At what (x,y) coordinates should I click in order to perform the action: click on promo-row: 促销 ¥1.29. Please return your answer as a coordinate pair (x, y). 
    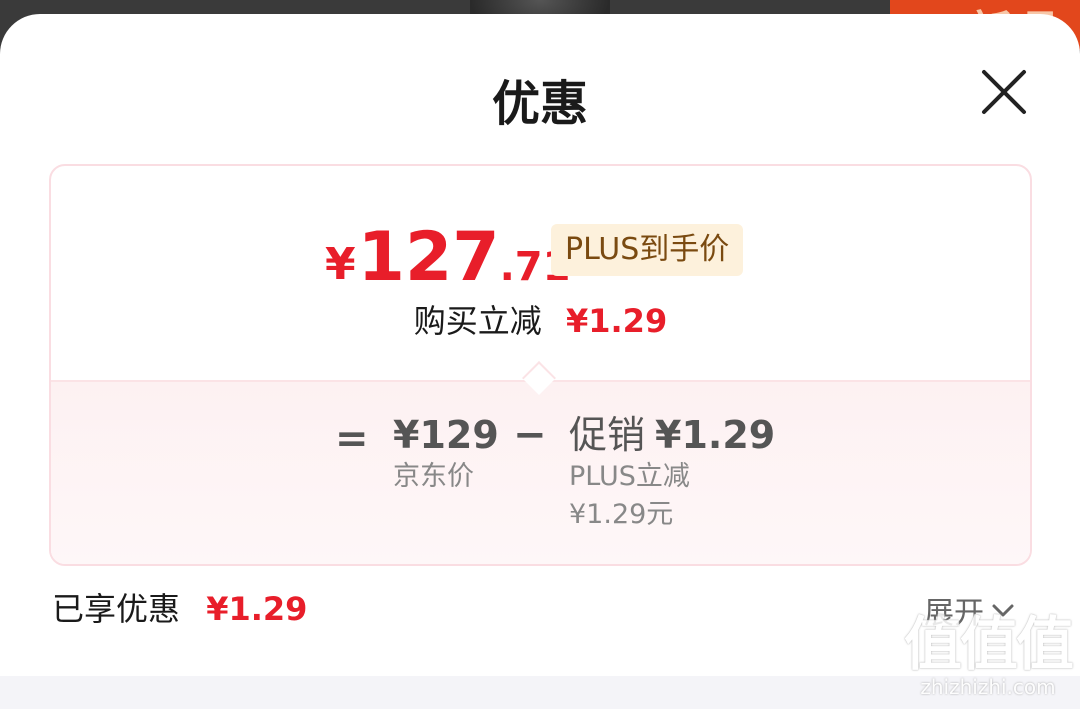
    Looking at the image, I should click on (672, 435).